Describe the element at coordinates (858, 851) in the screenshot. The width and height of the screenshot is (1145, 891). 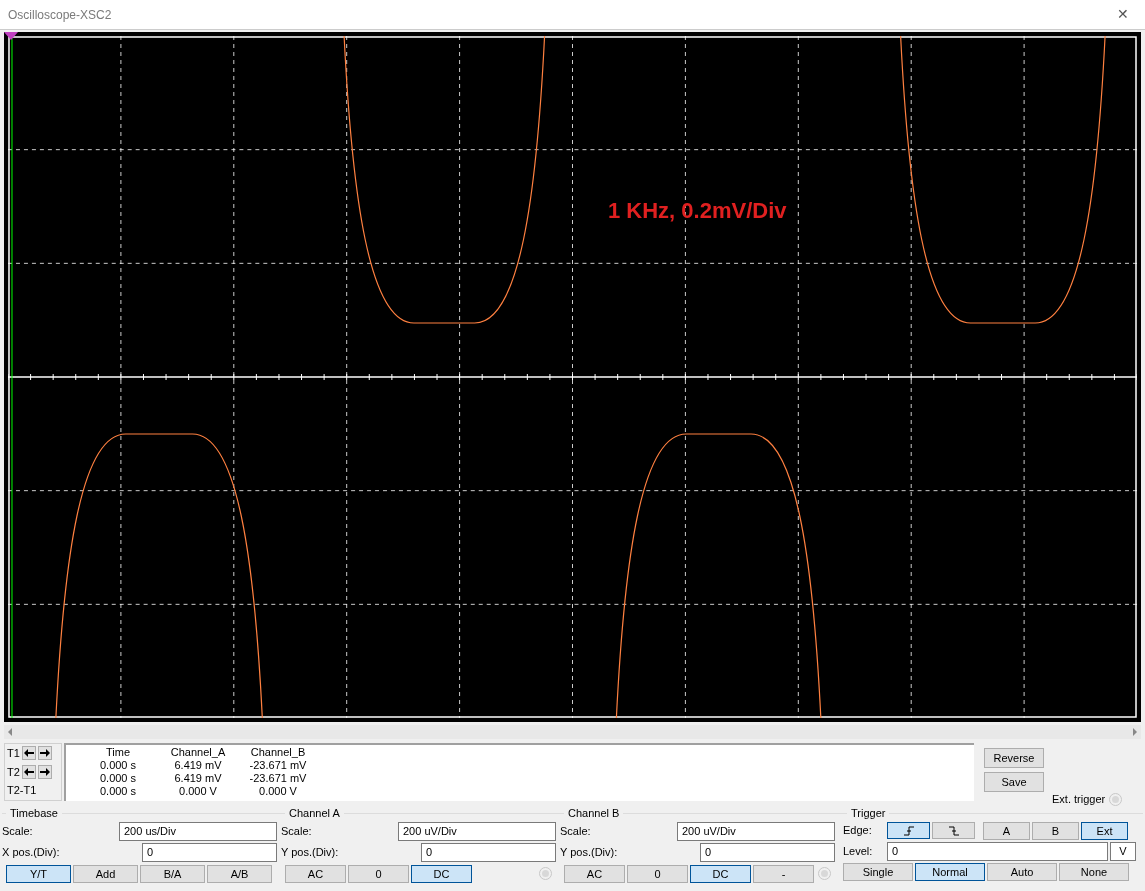
I see `field-label: Level:` at that location.